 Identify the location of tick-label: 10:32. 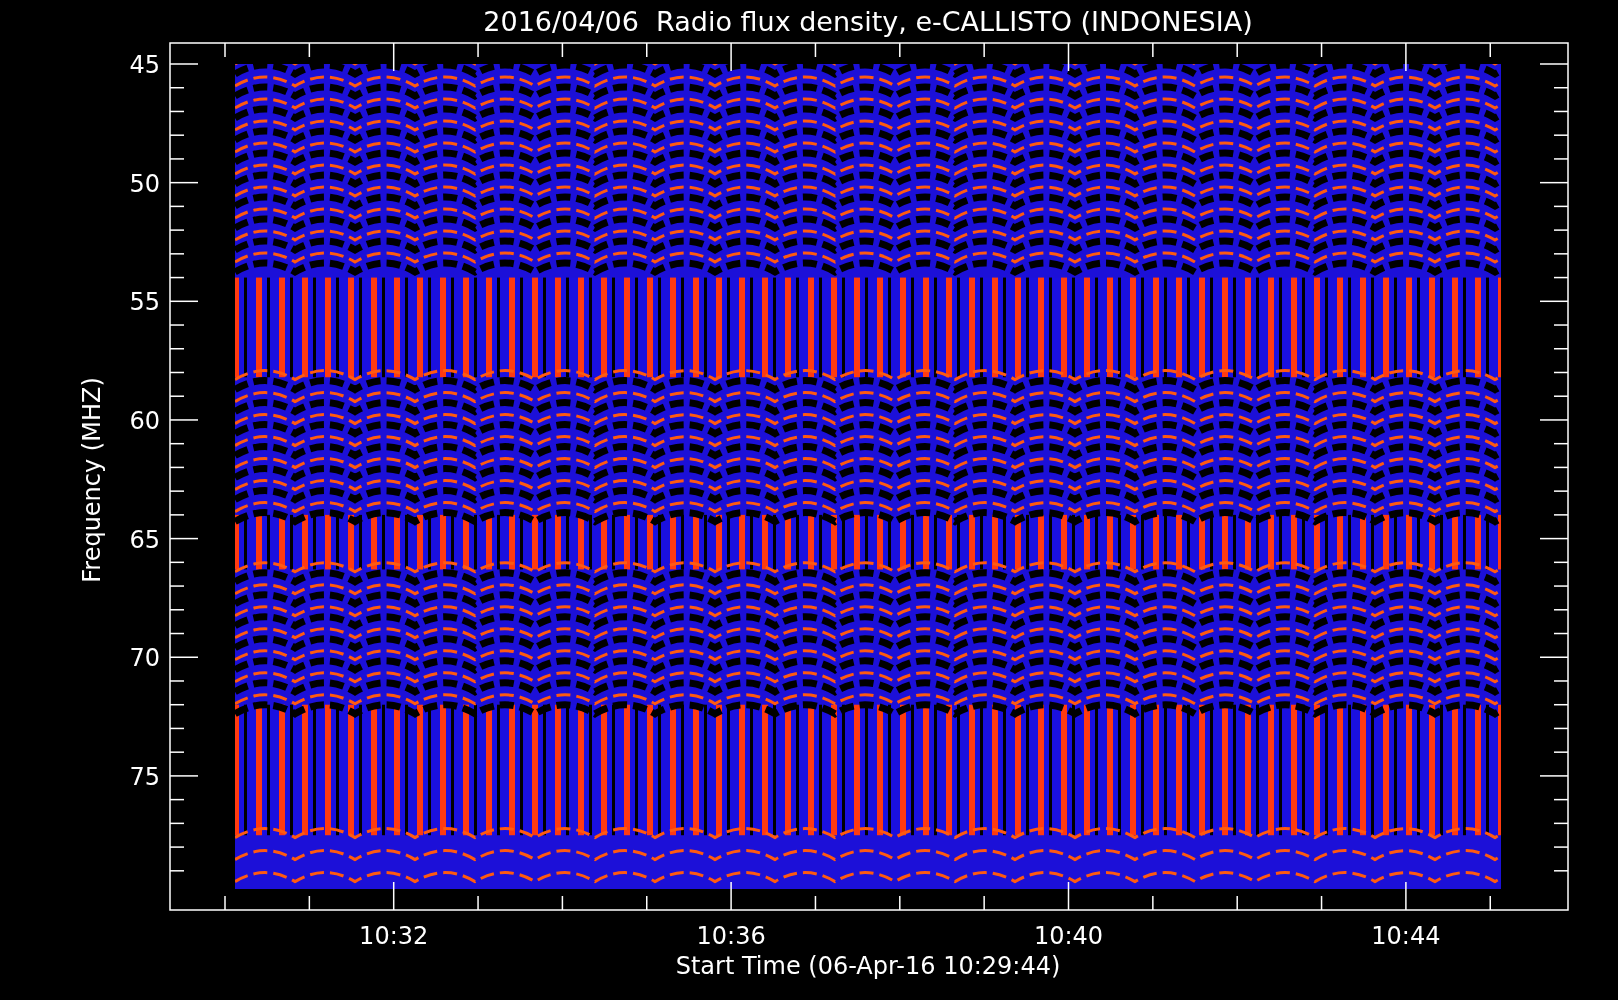
(394, 936).